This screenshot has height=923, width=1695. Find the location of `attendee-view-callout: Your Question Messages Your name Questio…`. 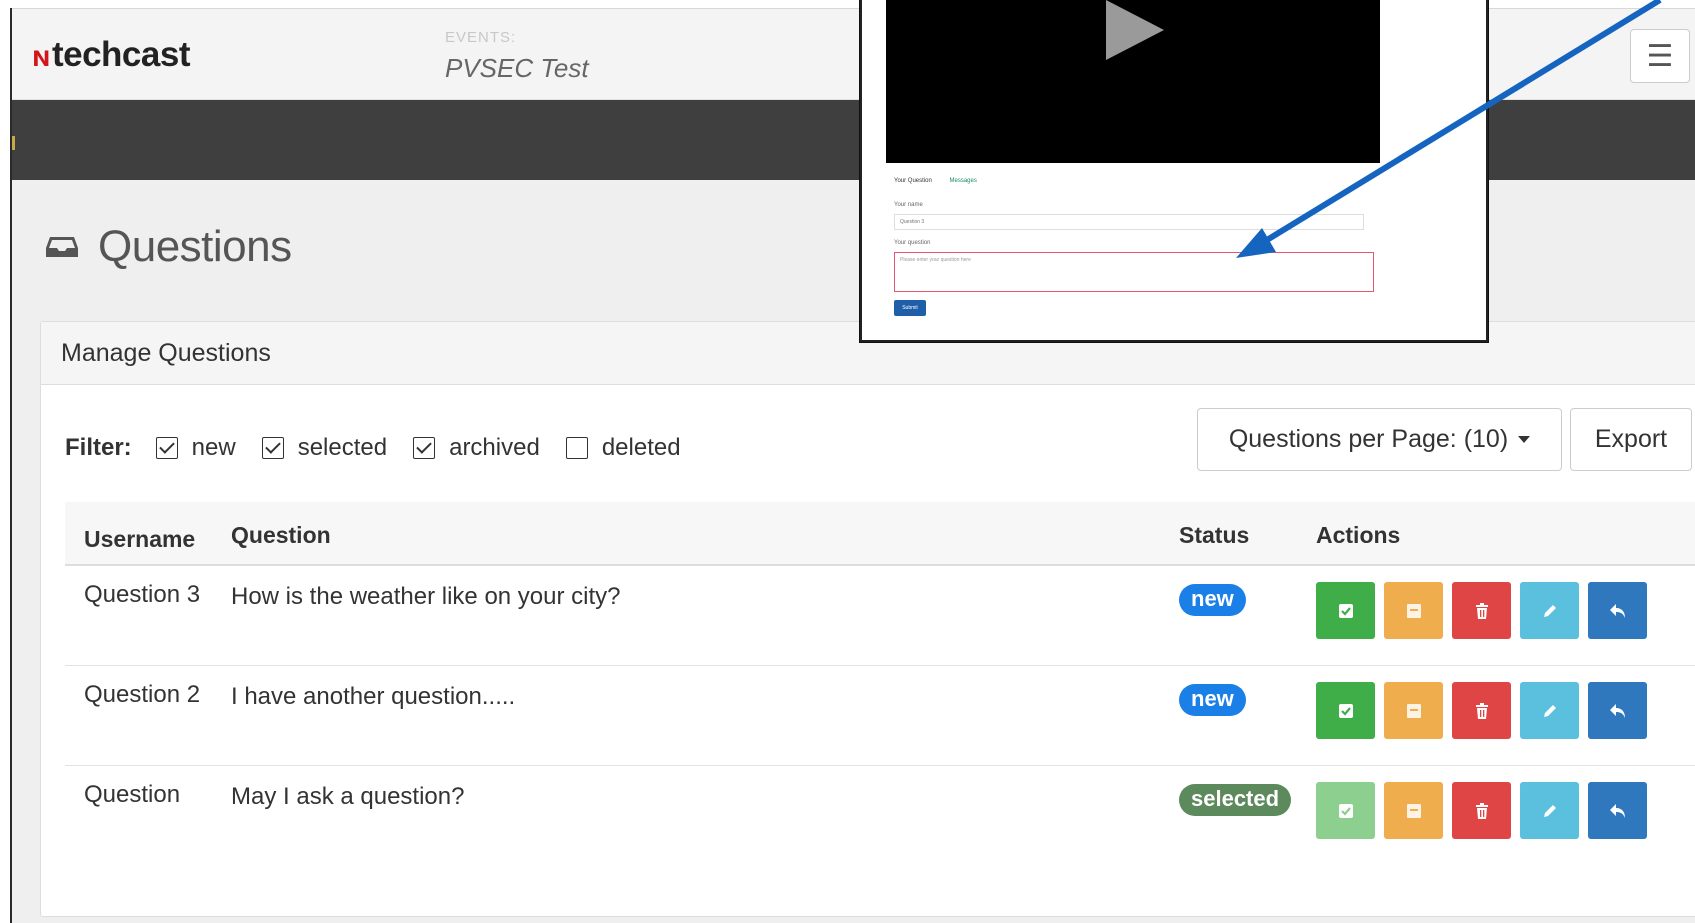

attendee-view-callout: Your Question Messages Your name Questio… is located at coordinates (1174, 171).